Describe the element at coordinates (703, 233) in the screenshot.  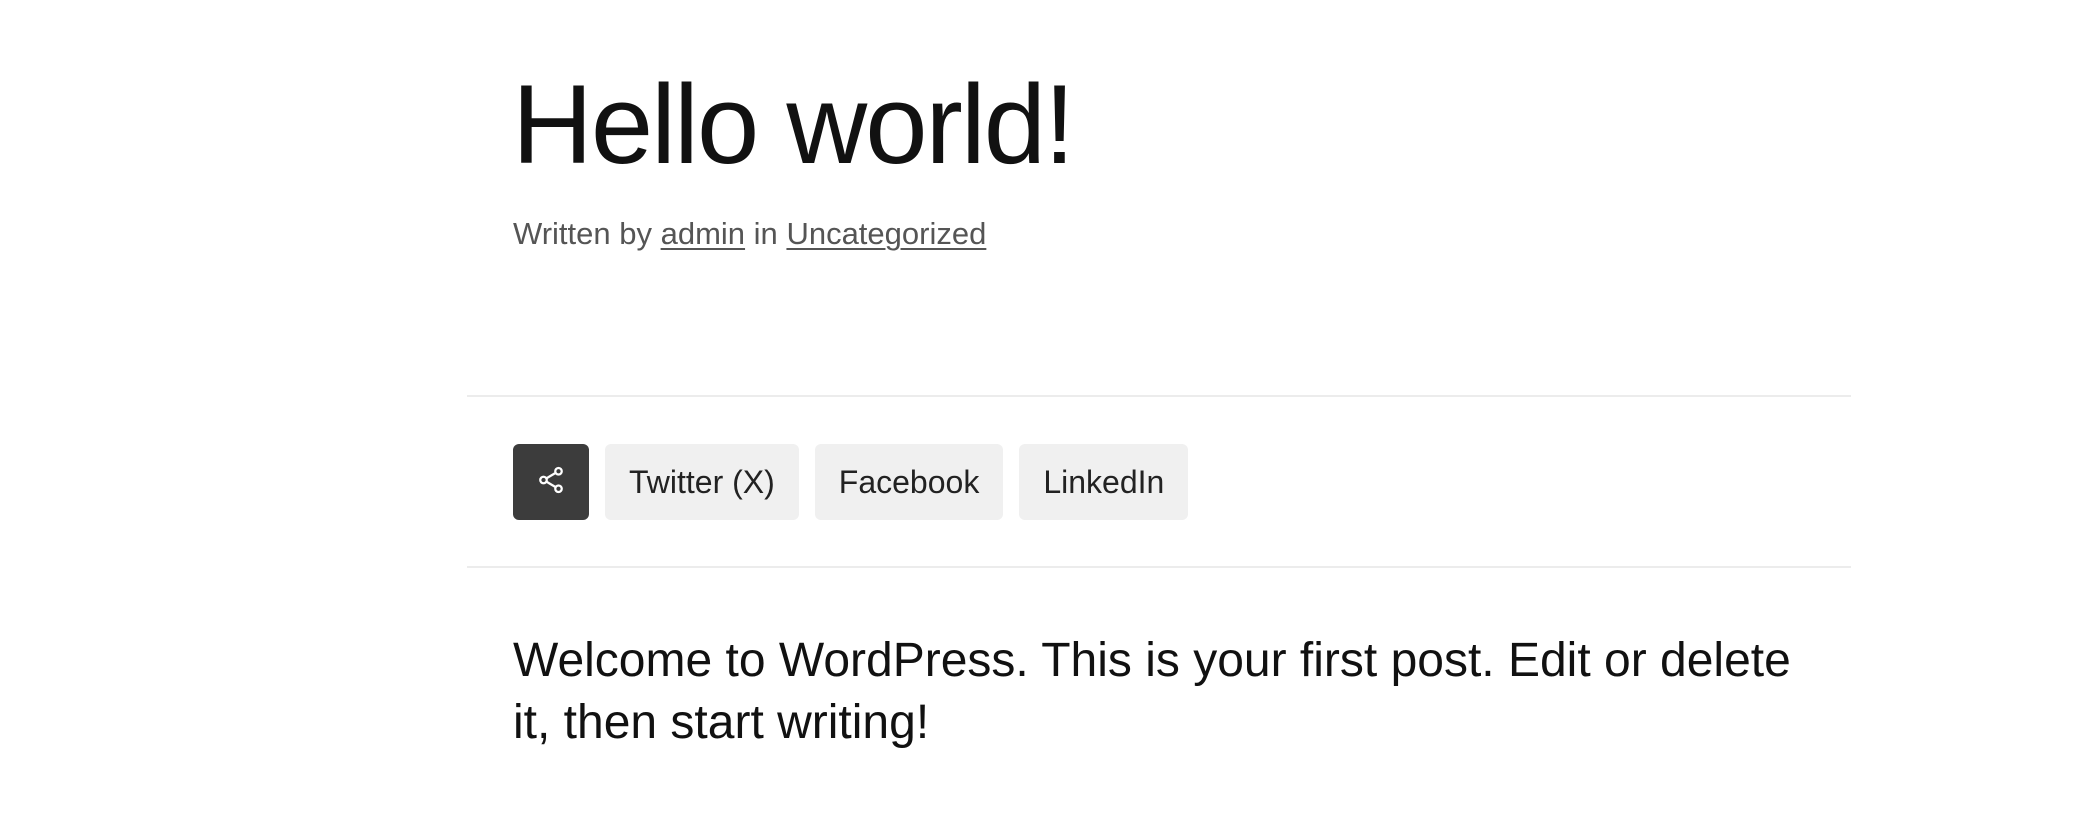
I see `author-link: admin` at that location.